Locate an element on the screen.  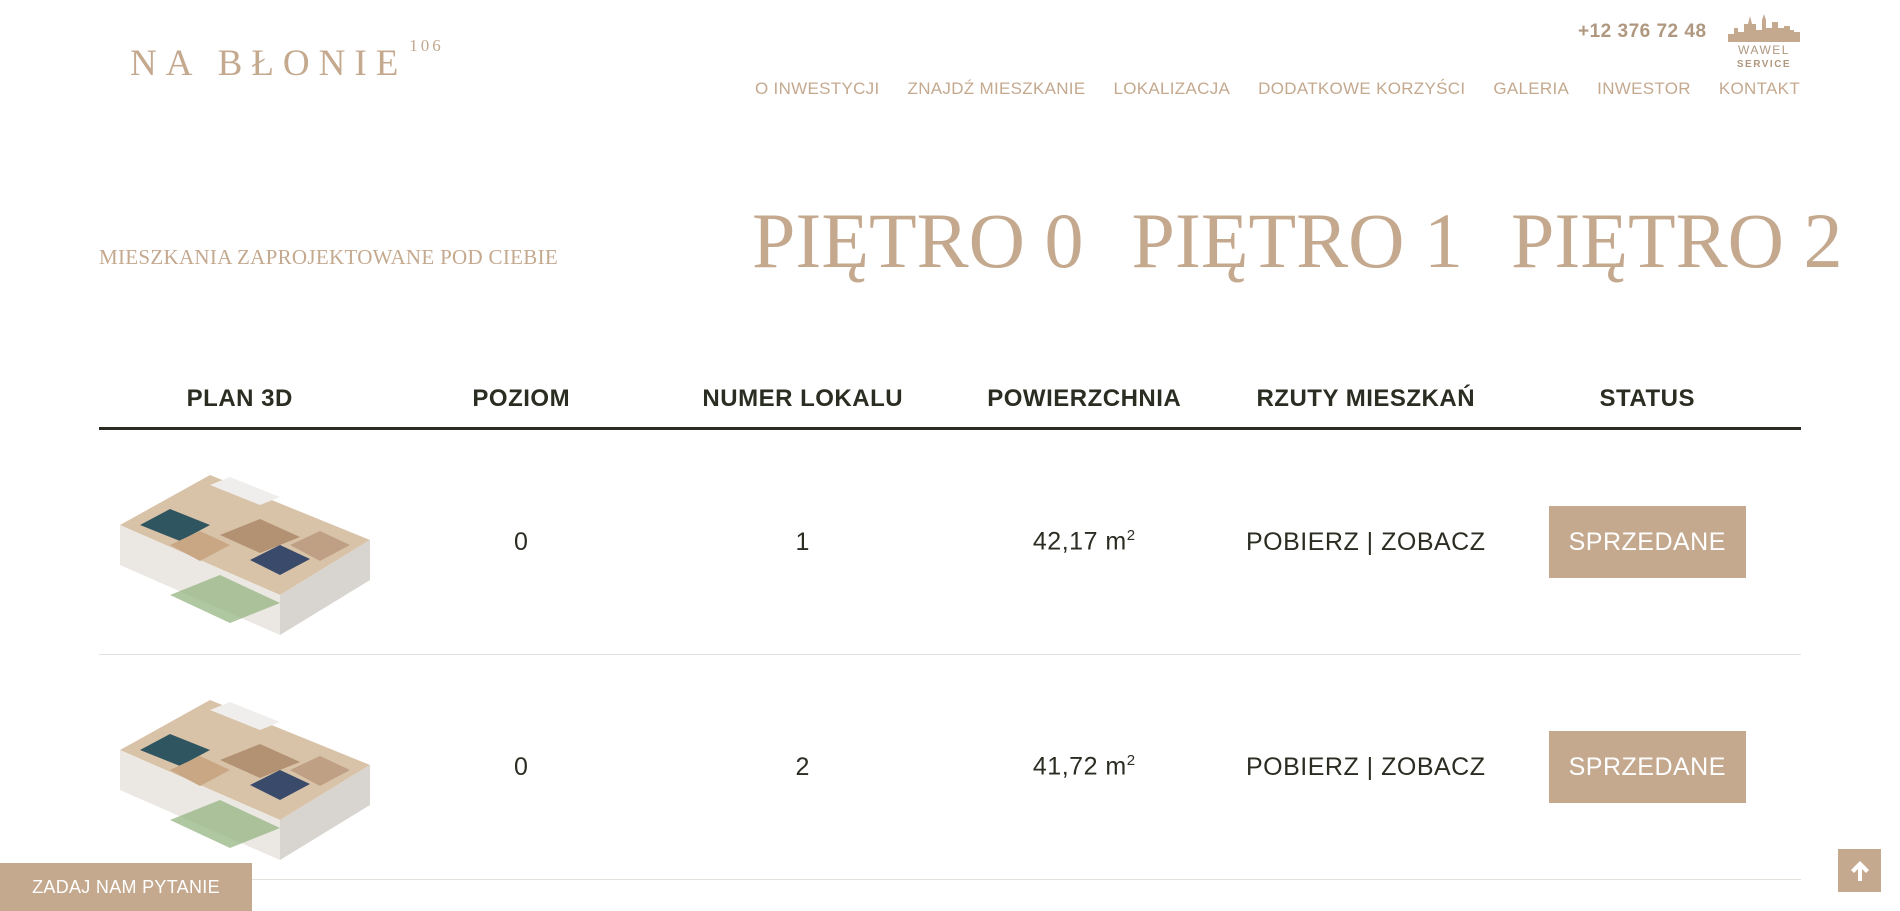
column-header-area: POWIERZCHNIA is located at coordinates (1084, 398).